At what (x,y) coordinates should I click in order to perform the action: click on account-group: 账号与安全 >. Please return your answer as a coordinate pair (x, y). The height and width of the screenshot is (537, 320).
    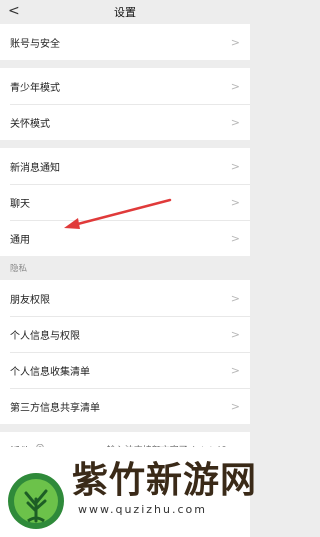
    Looking at the image, I should click on (125, 42).